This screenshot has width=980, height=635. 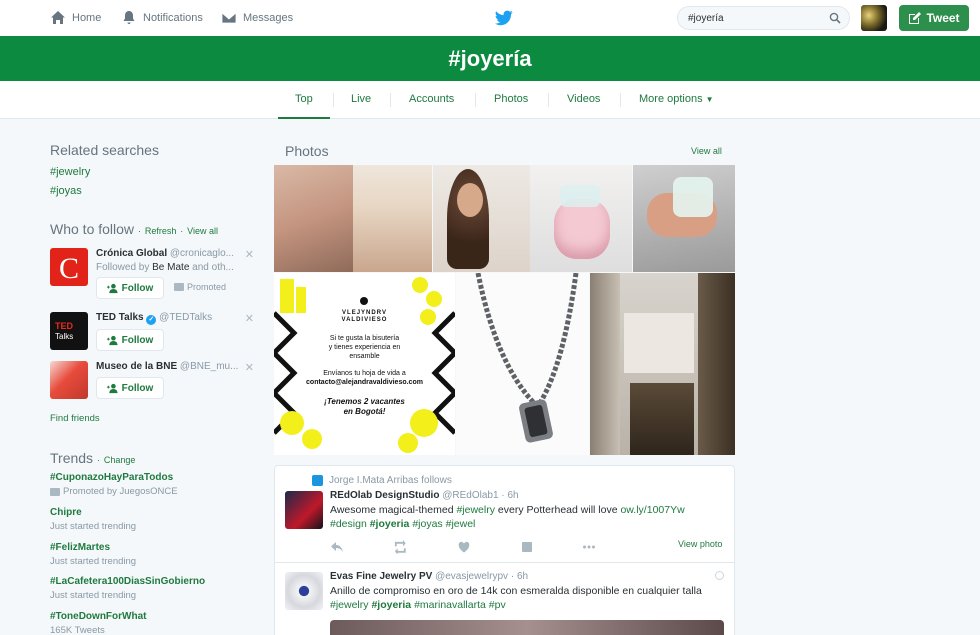 I want to click on follow-suggestion: TED Talks TED Talks ✓ @TEDTalks ✕ Follow, so click(x=155, y=332).